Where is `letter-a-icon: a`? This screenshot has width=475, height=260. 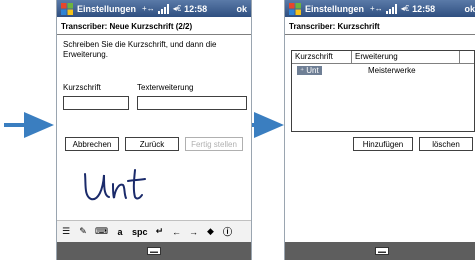 letter-a-icon: a is located at coordinates (120, 232).